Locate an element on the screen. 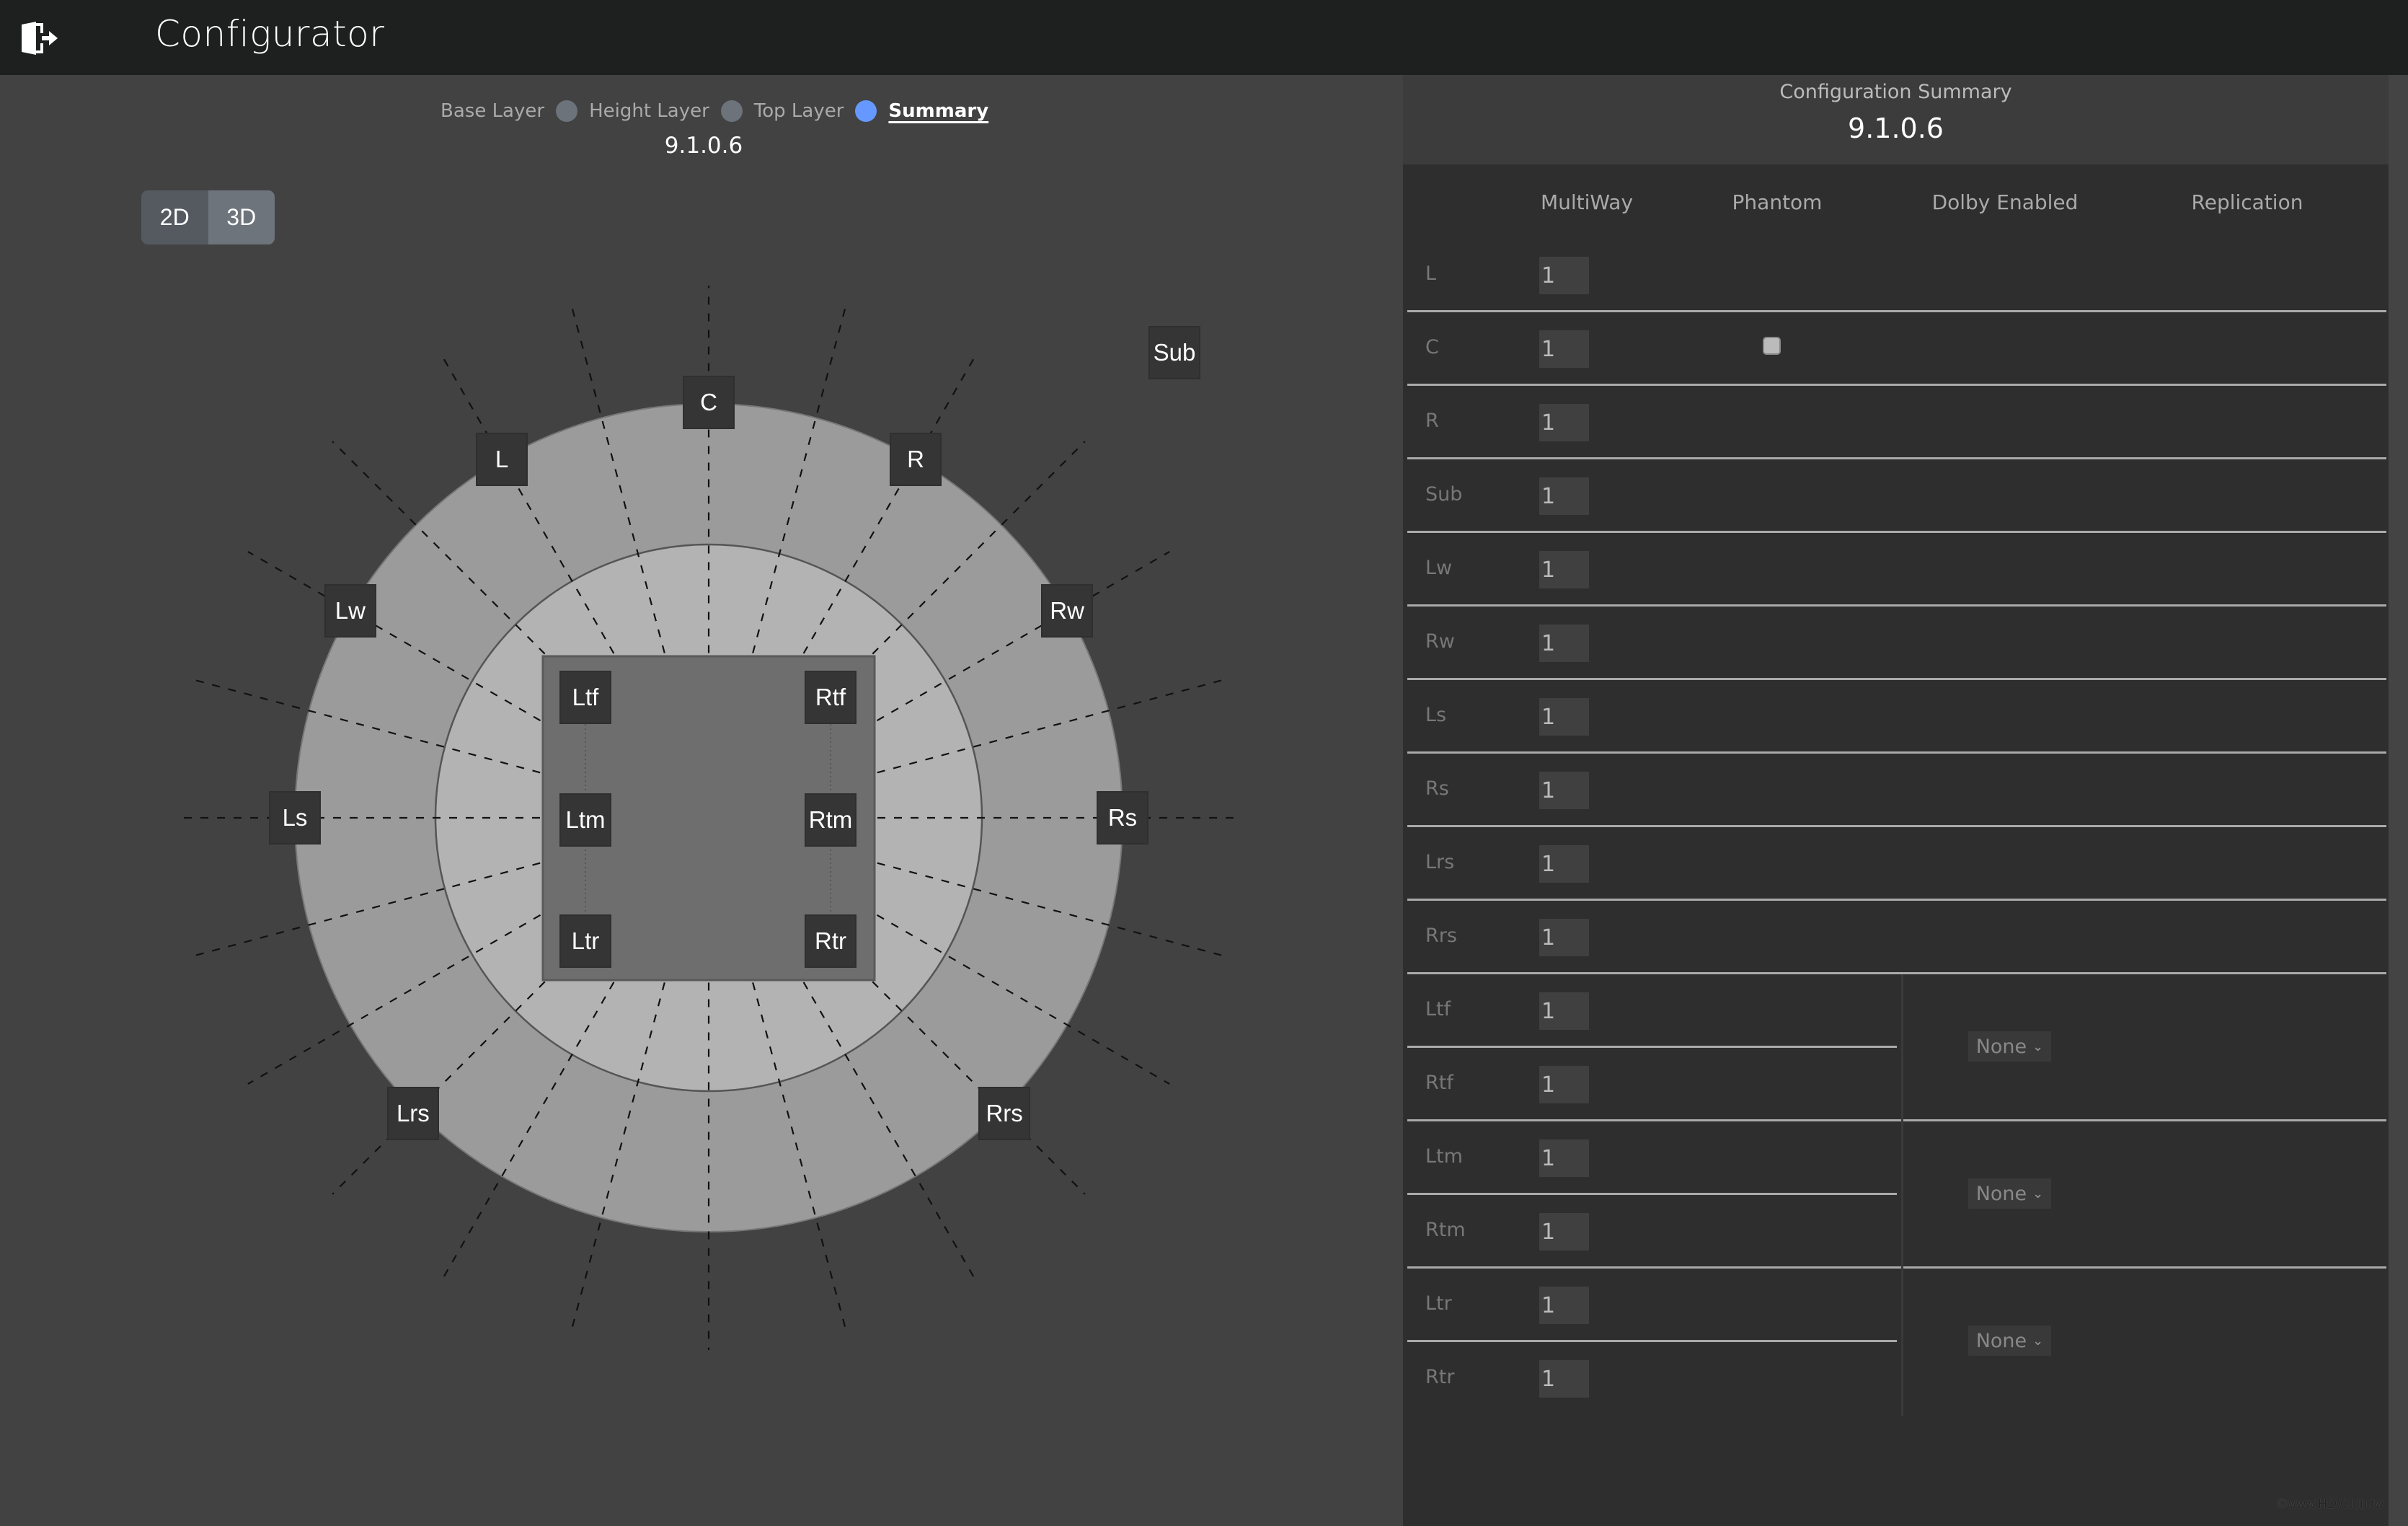  column-header-dolby-enabled: Dolby Enabled is located at coordinates (2005, 202).